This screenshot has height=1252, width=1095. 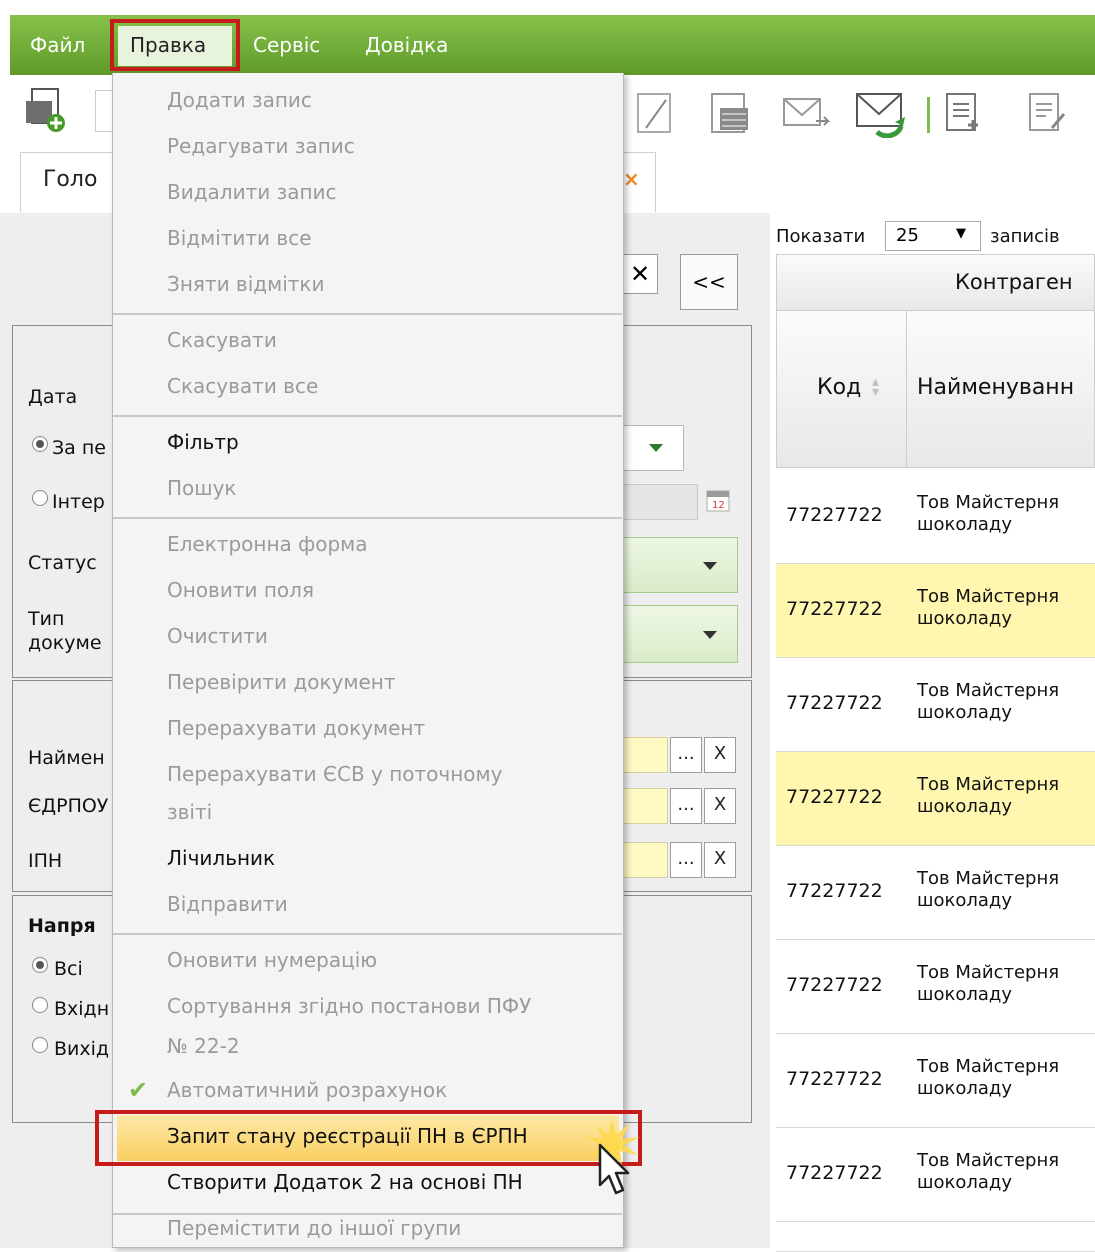 What do you see at coordinates (345, 1182) in the screenshot?
I see `menu-item: Створити Додаток 2 на основі ПН` at bounding box center [345, 1182].